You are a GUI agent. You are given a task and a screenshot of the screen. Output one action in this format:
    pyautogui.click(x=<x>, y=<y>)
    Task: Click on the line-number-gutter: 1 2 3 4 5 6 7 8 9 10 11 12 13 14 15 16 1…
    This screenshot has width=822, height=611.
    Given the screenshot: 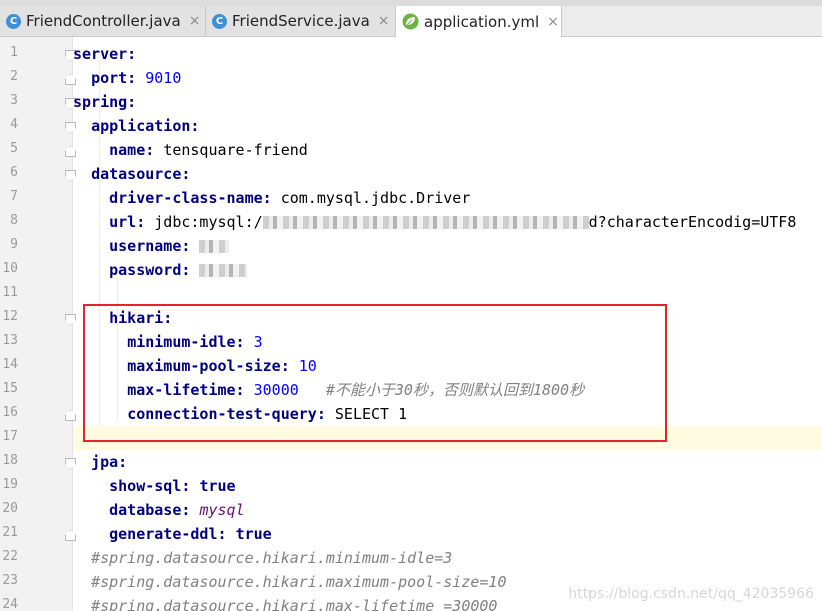 What is the action you would take?
    pyautogui.click(x=38, y=324)
    